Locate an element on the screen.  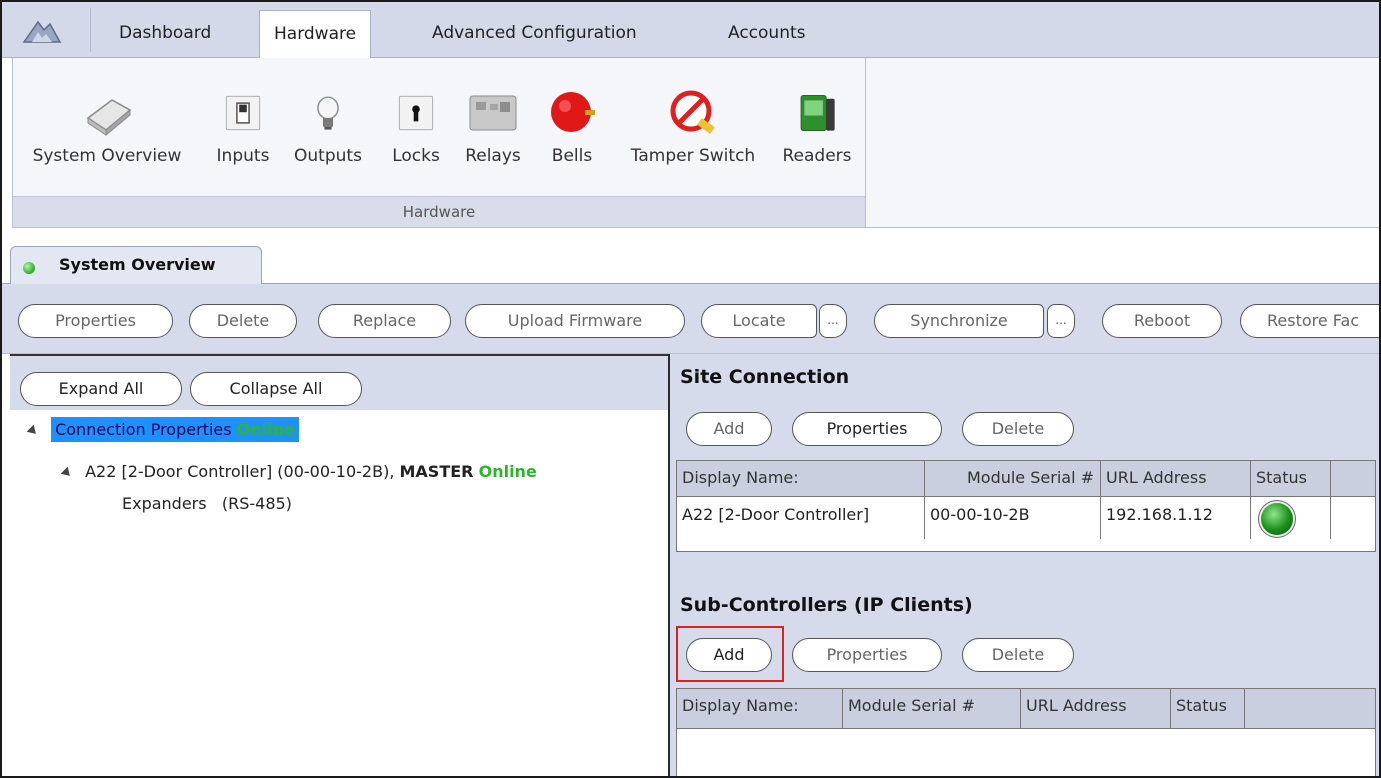
sub-delete-button: Delete is located at coordinates (1018, 655).